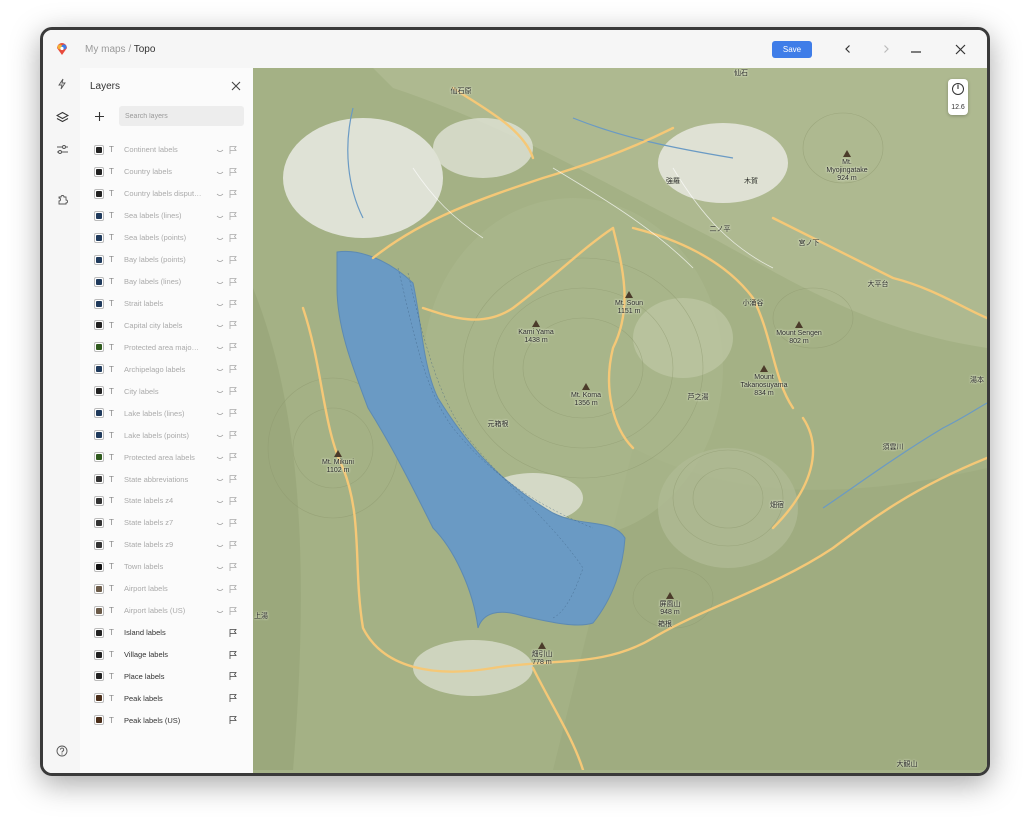 This screenshot has width=1024, height=823. Describe the element at coordinates (166, 435) in the screenshot. I see `layer-row: T Lake labels (points)` at that location.